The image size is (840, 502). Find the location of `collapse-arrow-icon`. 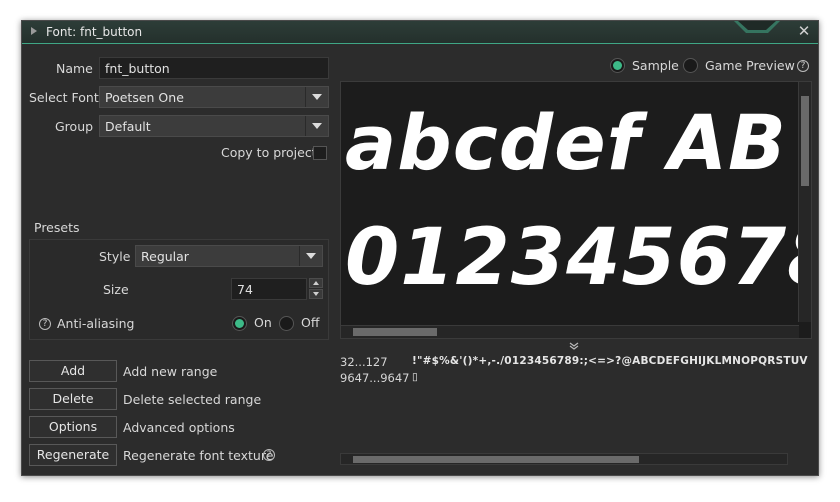

collapse-arrow-icon is located at coordinates (34, 31).